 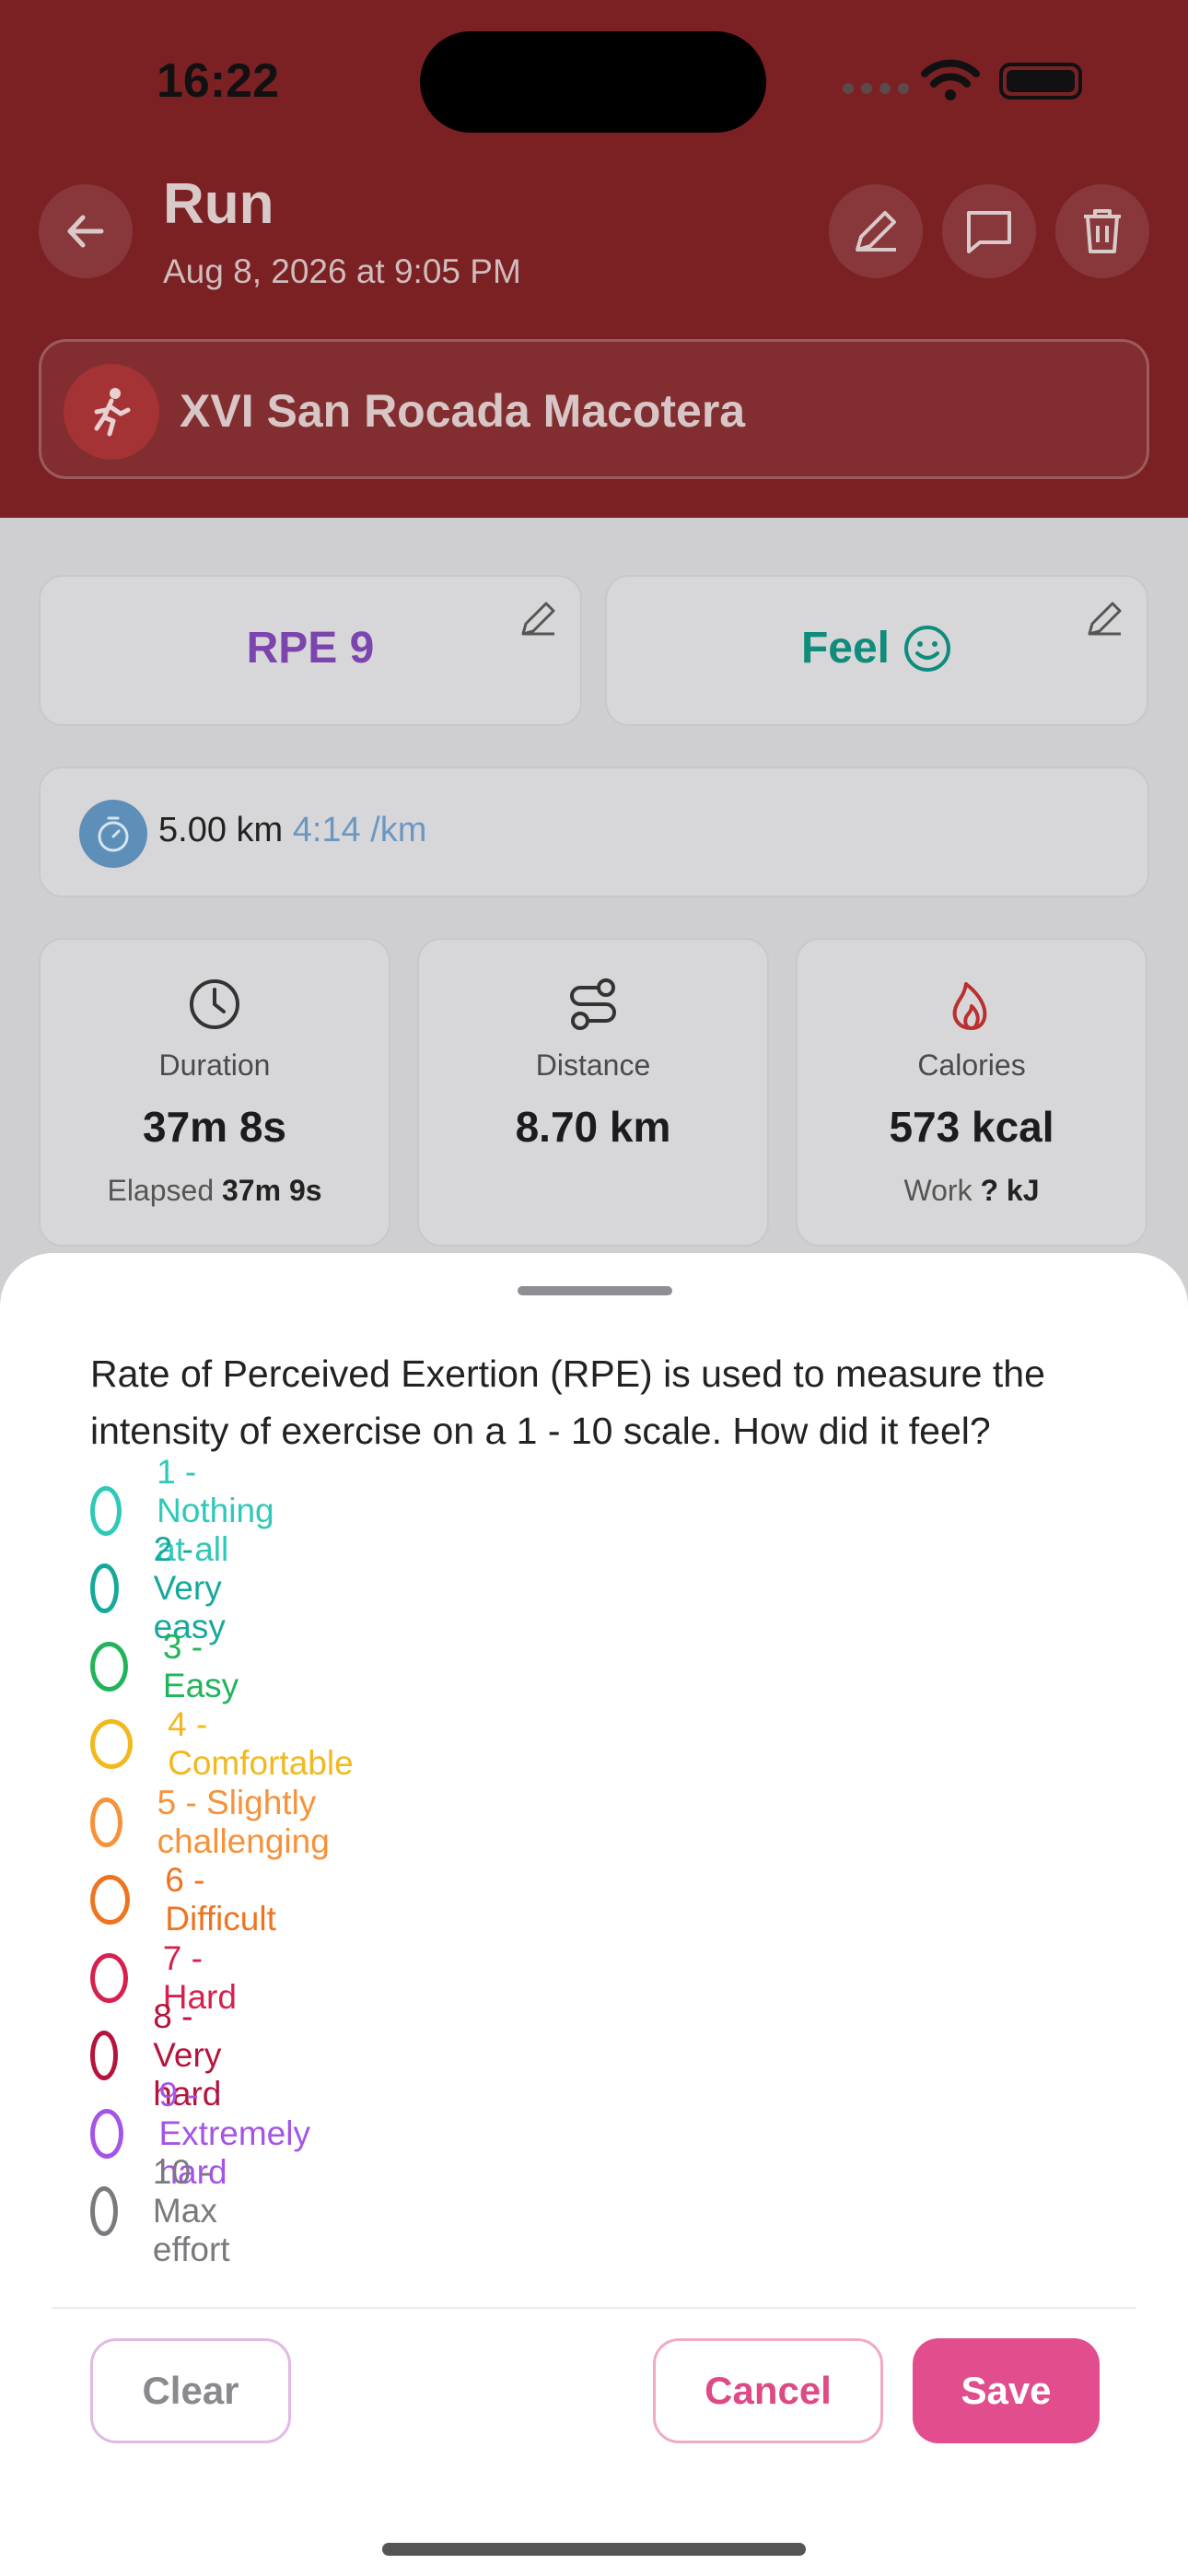 I want to click on rpe-option-label: 5 - Slightly challenging, so click(x=243, y=1822).